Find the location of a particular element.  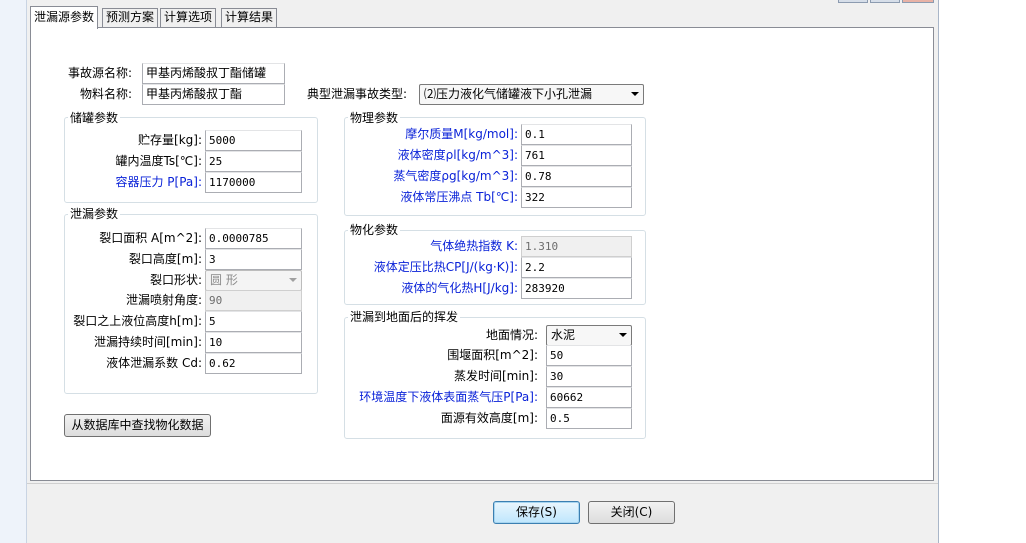

source-name-label: 事故源名称: is located at coordinates (100, 73).